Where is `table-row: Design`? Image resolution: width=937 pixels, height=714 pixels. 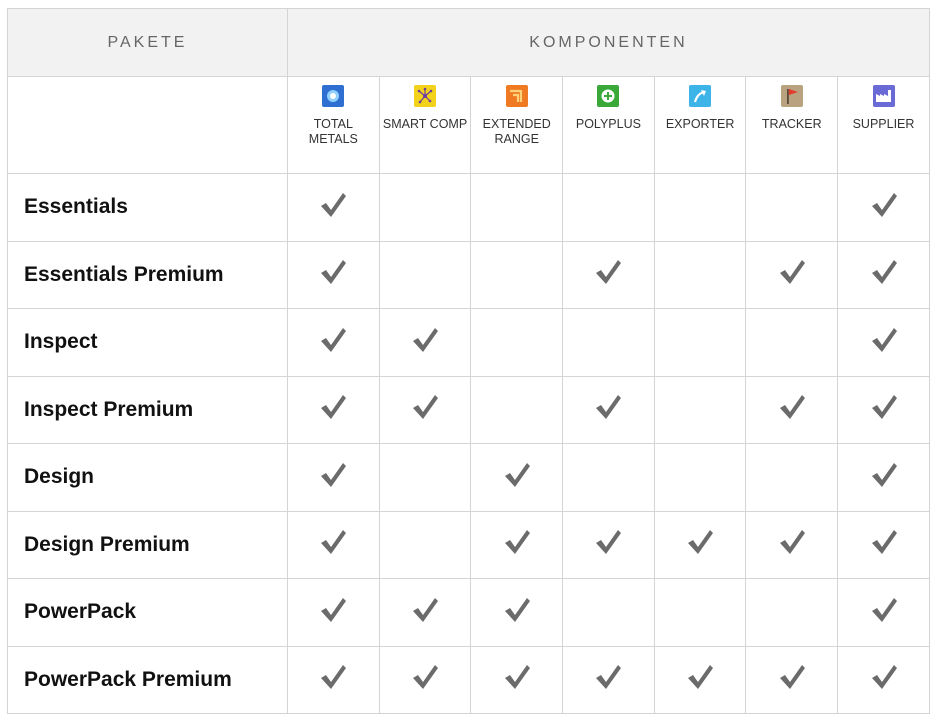 table-row: Design is located at coordinates (468, 477).